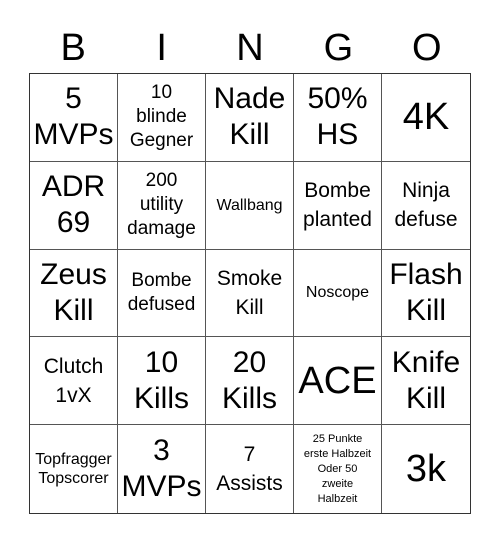 This screenshot has height=544, width=500. I want to click on cell-text: ADR 69, so click(73, 205).